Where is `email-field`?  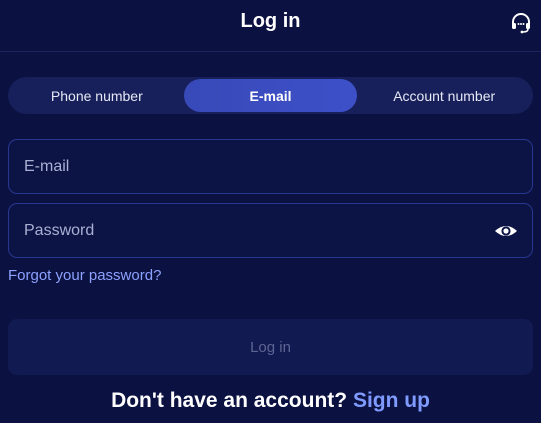
email-field is located at coordinates (270, 166).